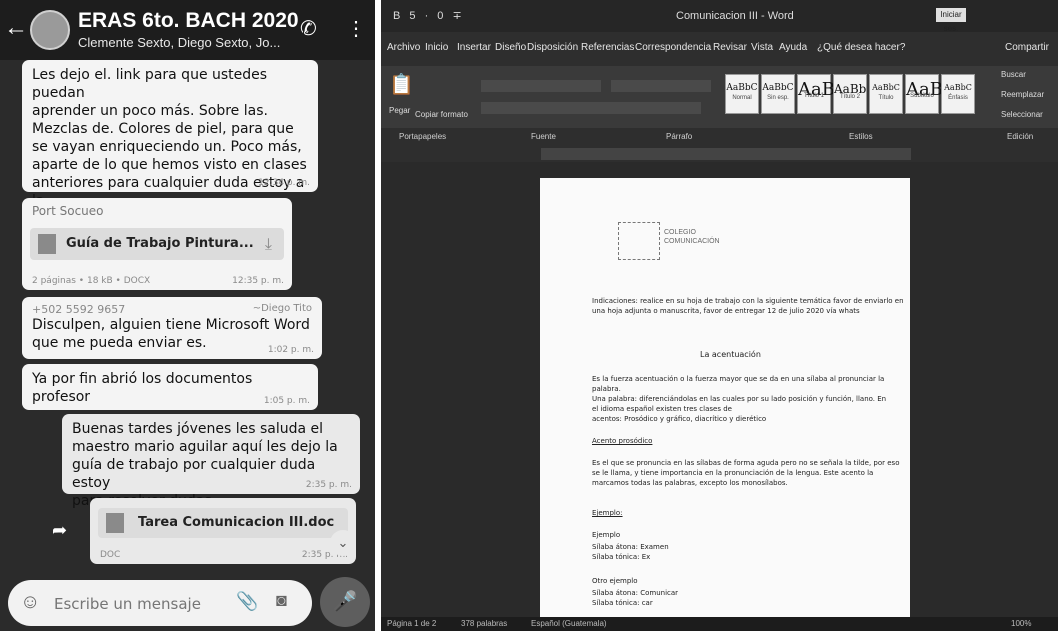 This screenshot has width=1058, height=631. Describe the element at coordinates (692, 237) in the screenshot. I see `header-text: COLEGIO COMUNICACIÓN` at that location.